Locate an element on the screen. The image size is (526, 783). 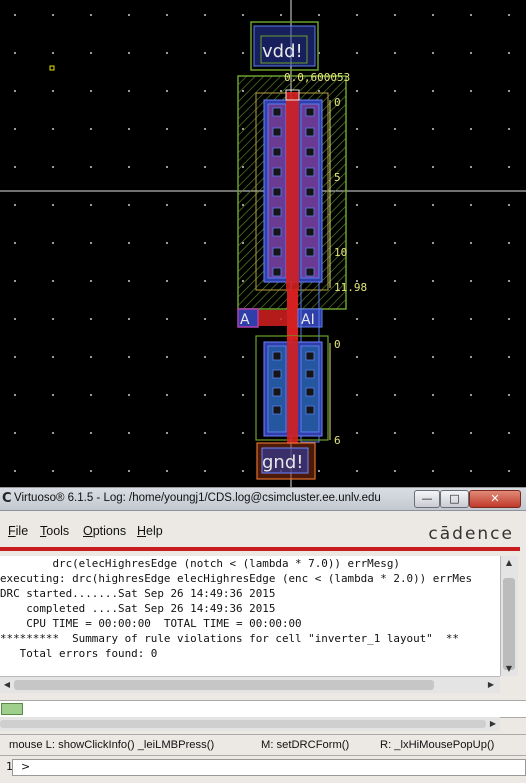
menu-file: File is located at coordinates (18, 531).